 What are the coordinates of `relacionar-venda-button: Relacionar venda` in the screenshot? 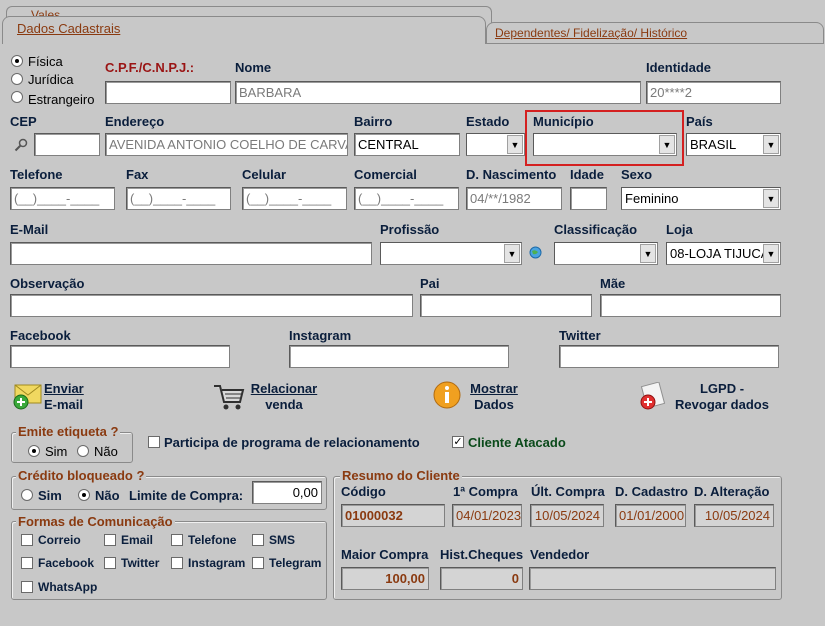 It's located at (268, 396).